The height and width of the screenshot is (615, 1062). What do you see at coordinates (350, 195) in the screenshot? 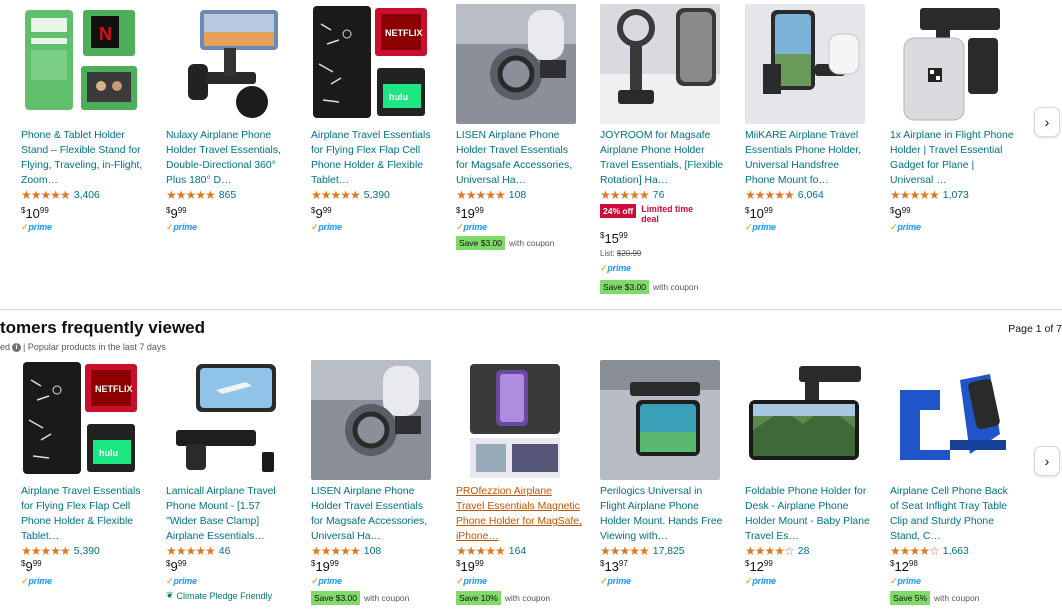
I see `rating: ★★★★★ 5,390` at bounding box center [350, 195].